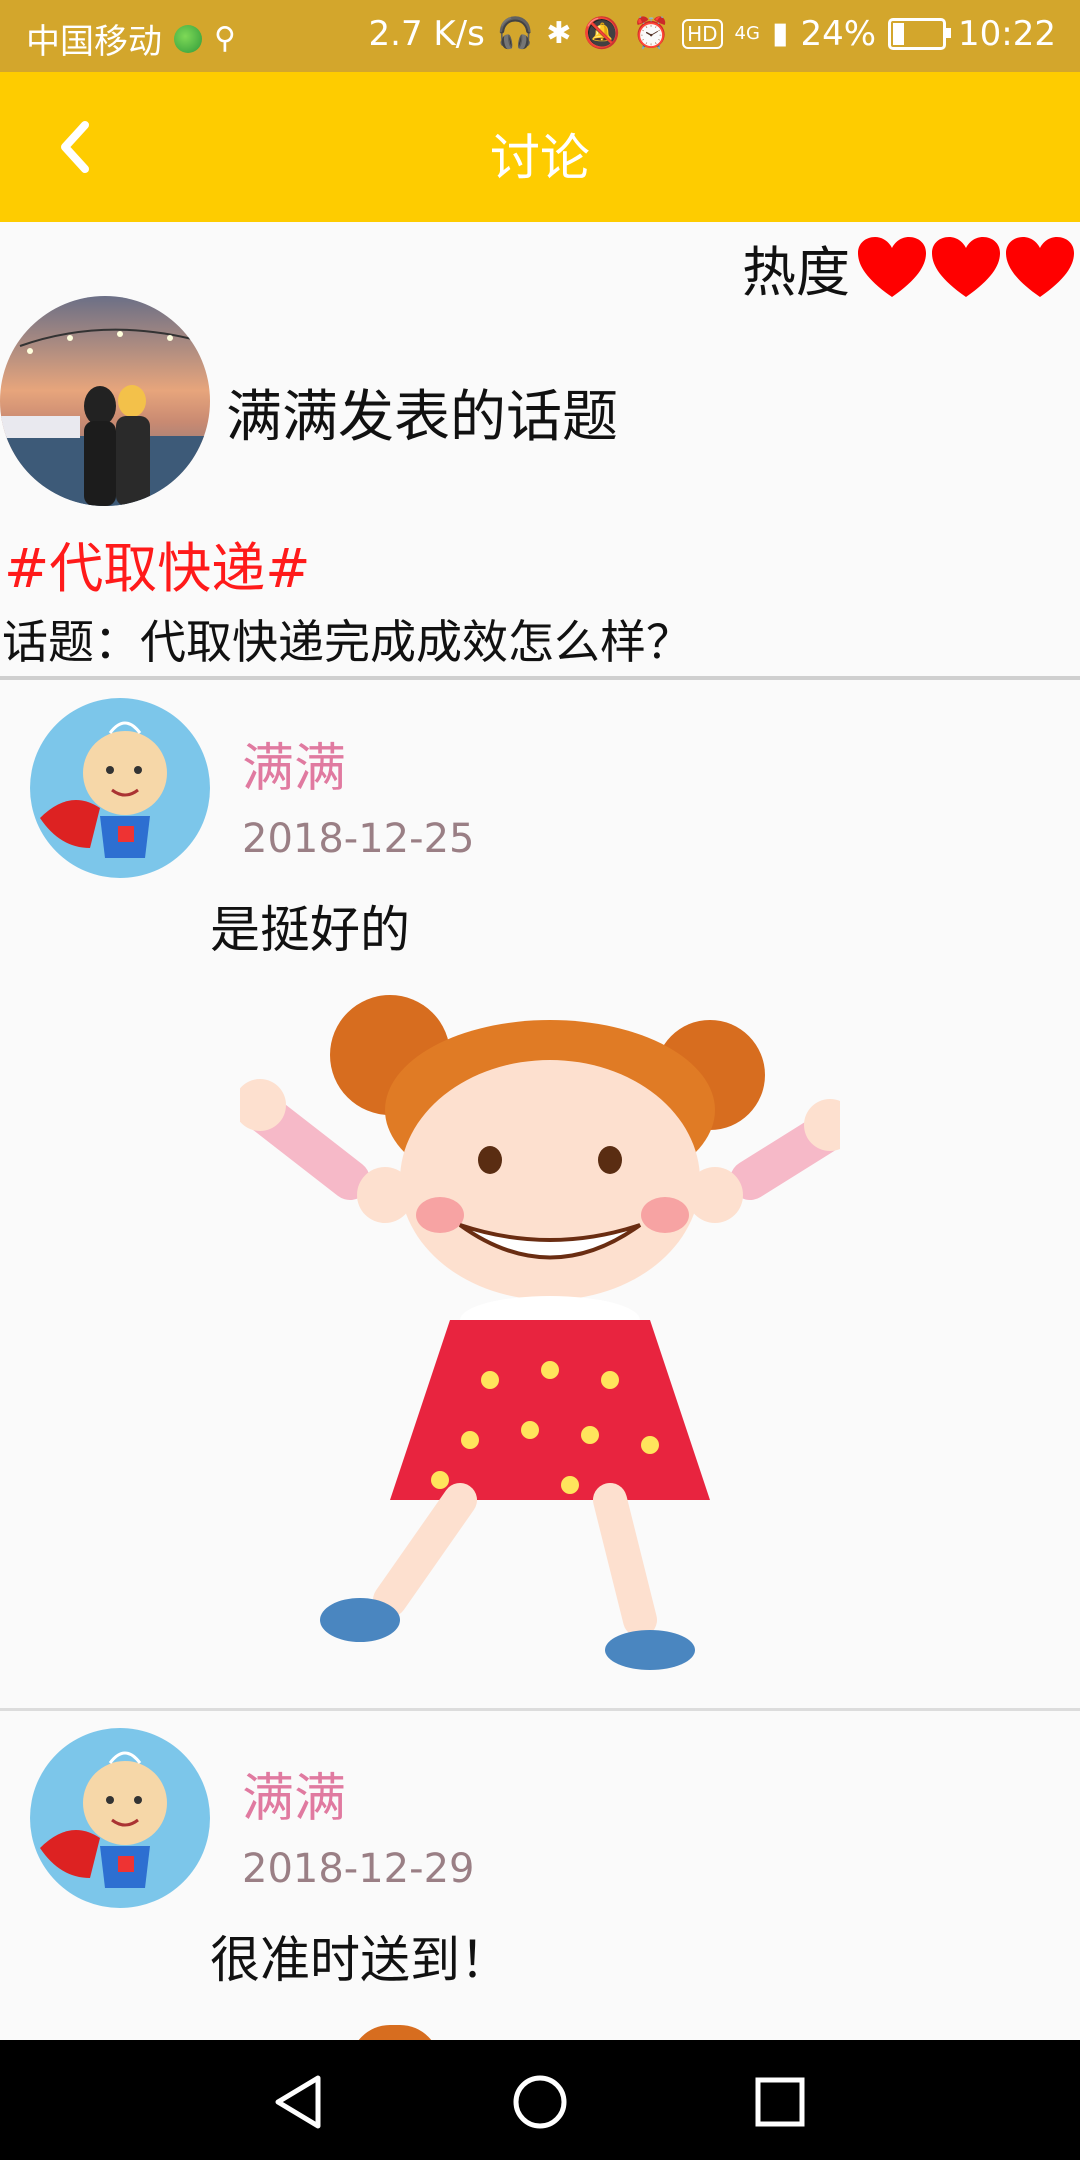  I want to click on net-speed: 2.7 K/s, so click(426, 34).